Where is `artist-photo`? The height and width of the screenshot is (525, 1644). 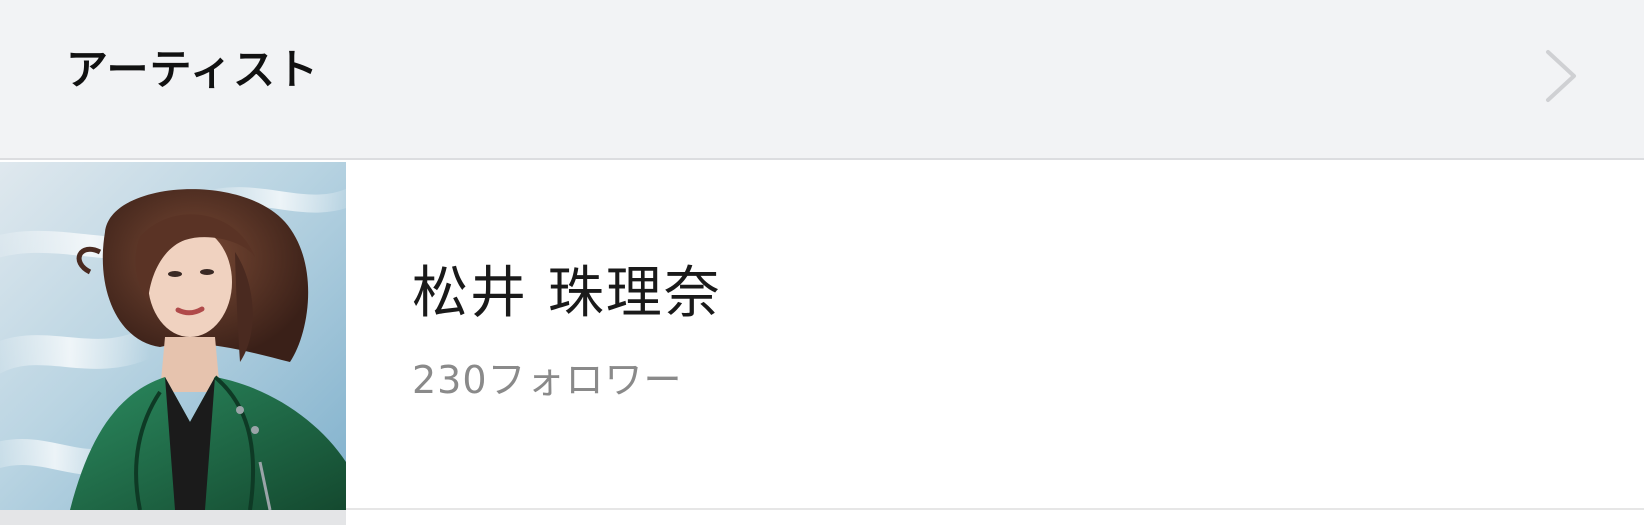 artist-photo is located at coordinates (173, 336).